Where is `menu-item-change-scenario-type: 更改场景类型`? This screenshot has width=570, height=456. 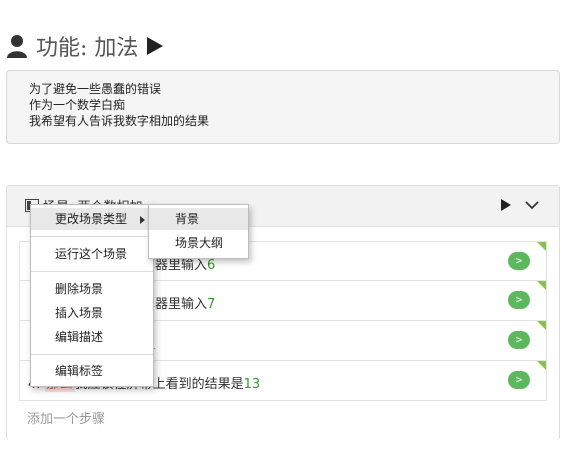
menu-item-change-scenario-type: 更改场景类型 is located at coordinates (92, 219).